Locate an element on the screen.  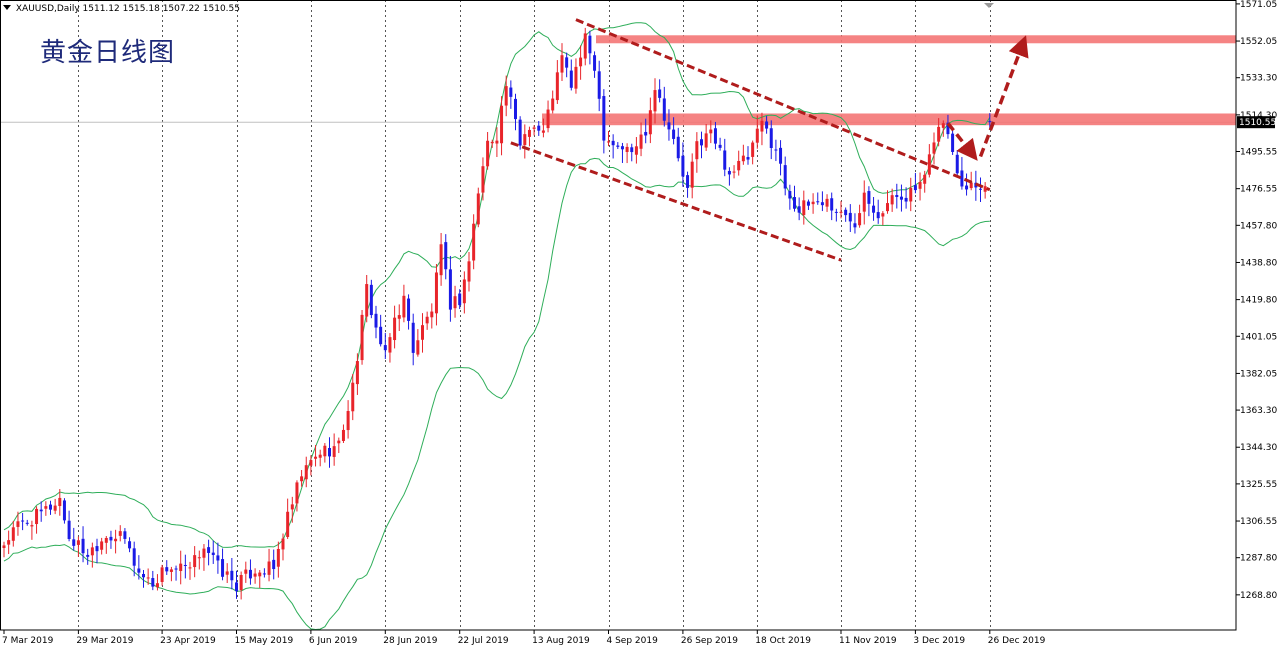
channel-lower-line is located at coordinates (676, 201).